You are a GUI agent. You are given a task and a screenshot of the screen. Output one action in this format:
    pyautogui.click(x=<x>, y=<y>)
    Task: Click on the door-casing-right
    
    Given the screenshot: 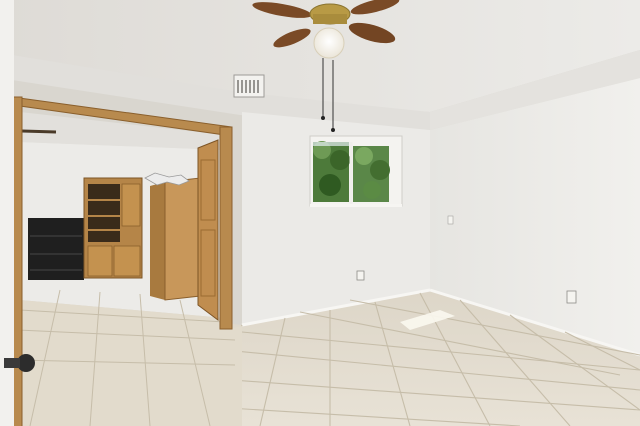 What is the action you would take?
    pyautogui.click(x=226, y=228)
    